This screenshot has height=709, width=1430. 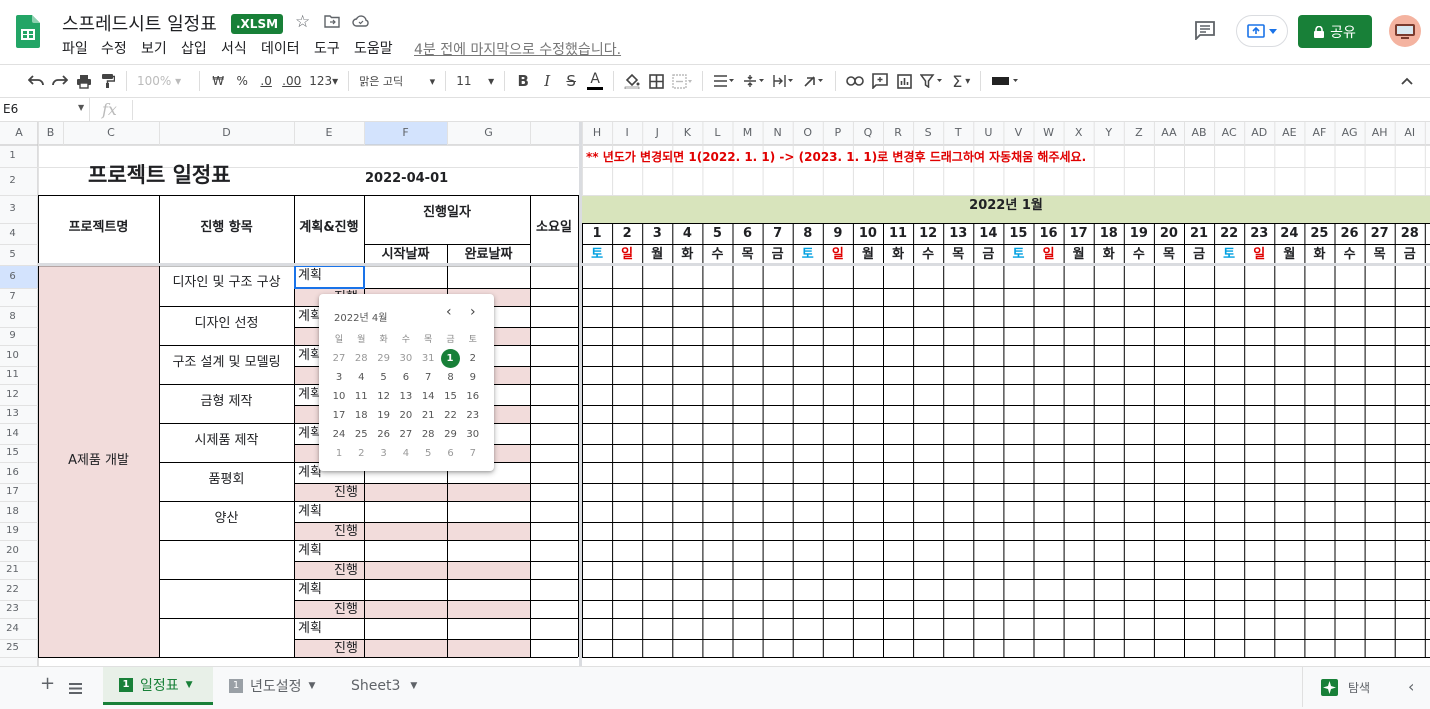 What do you see at coordinates (406, 434) in the screenshot?
I see `date-cell: 27` at bounding box center [406, 434].